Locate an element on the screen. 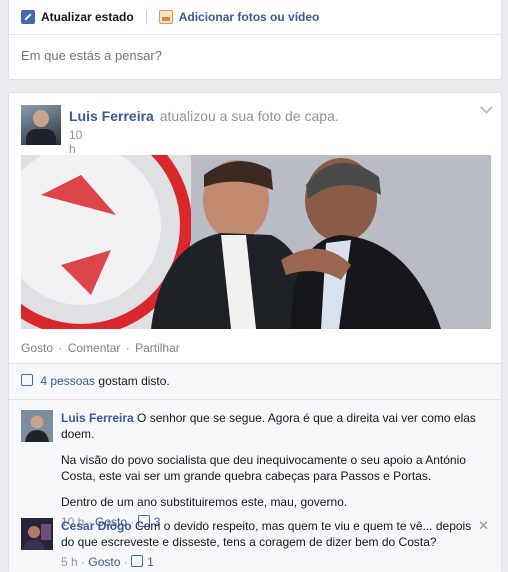 The height and width of the screenshot is (572, 508). post-actions: Gosto · Comentar · Partilhar is located at coordinates (100, 348).